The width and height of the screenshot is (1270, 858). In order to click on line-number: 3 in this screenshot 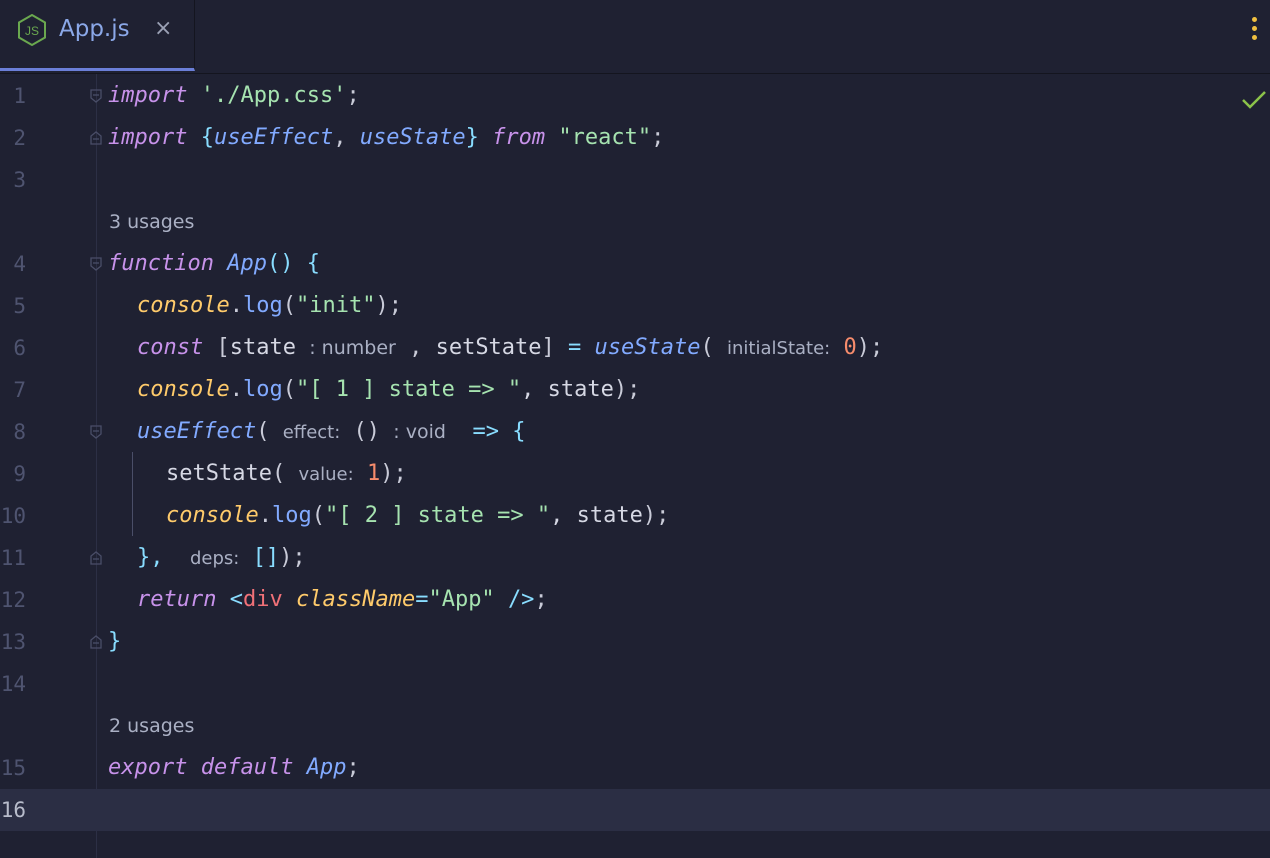, I will do `click(19, 180)`.